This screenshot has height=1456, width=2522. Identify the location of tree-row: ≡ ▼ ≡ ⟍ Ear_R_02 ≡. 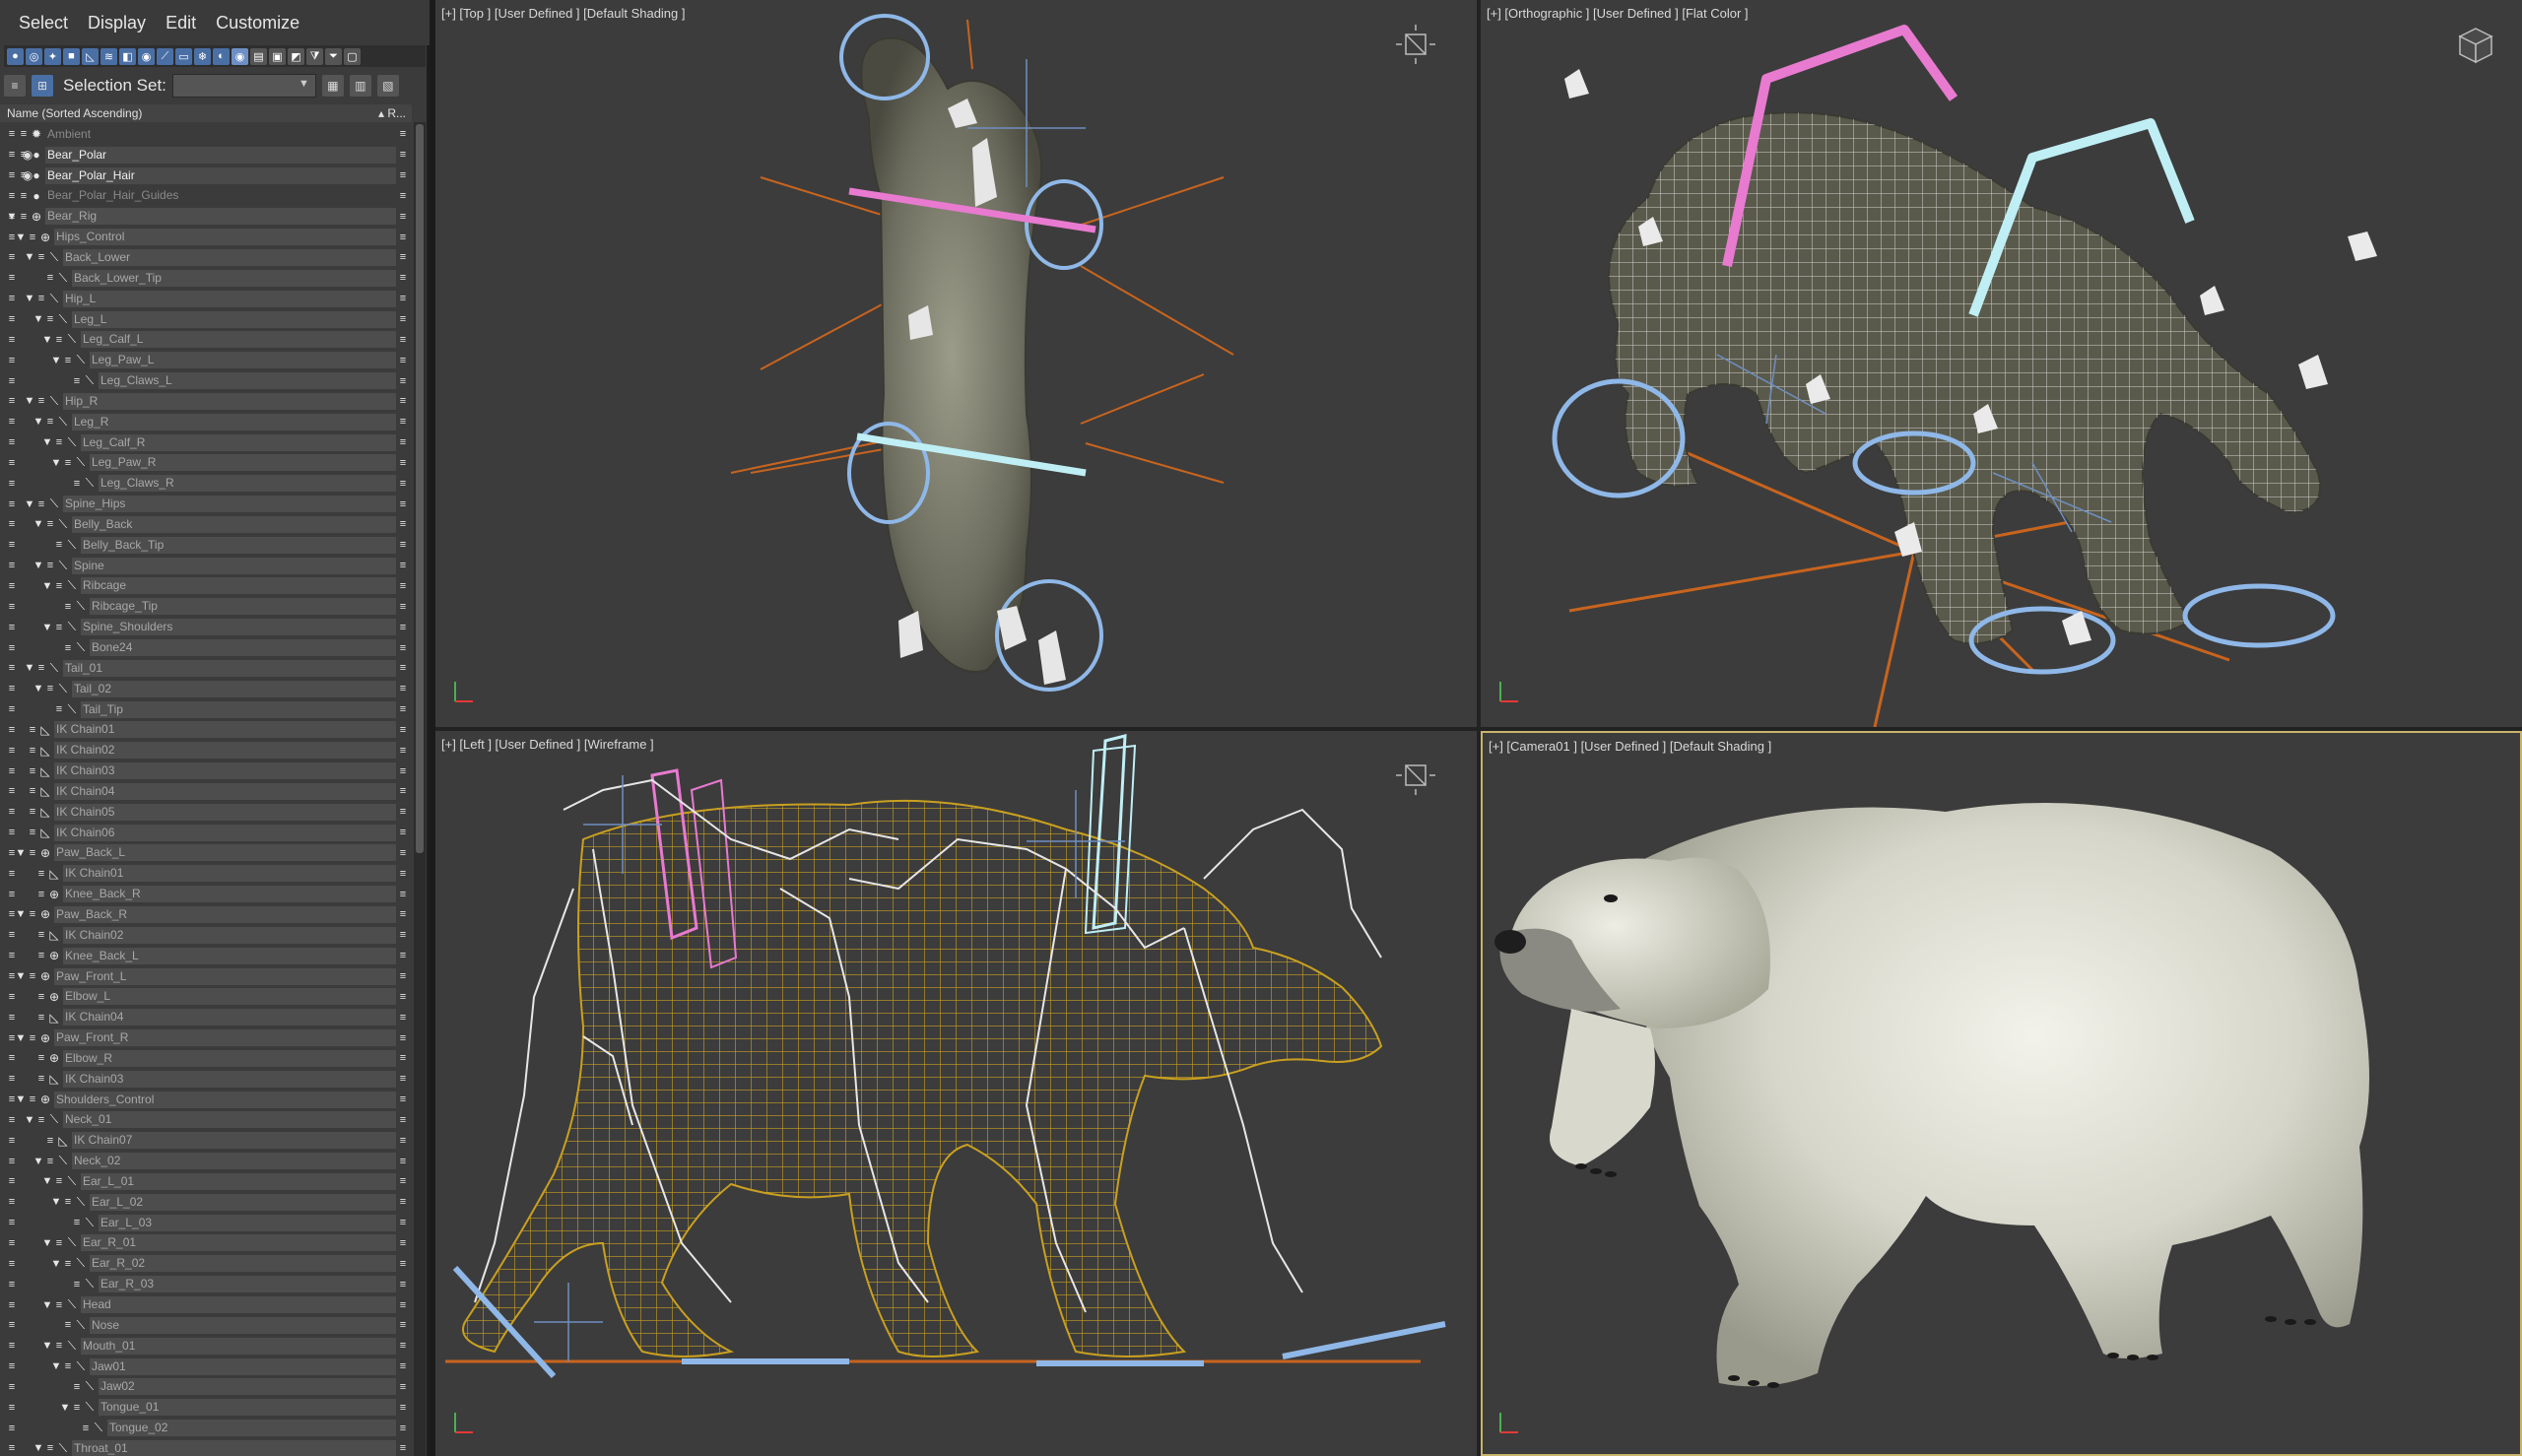
(206, 1263).